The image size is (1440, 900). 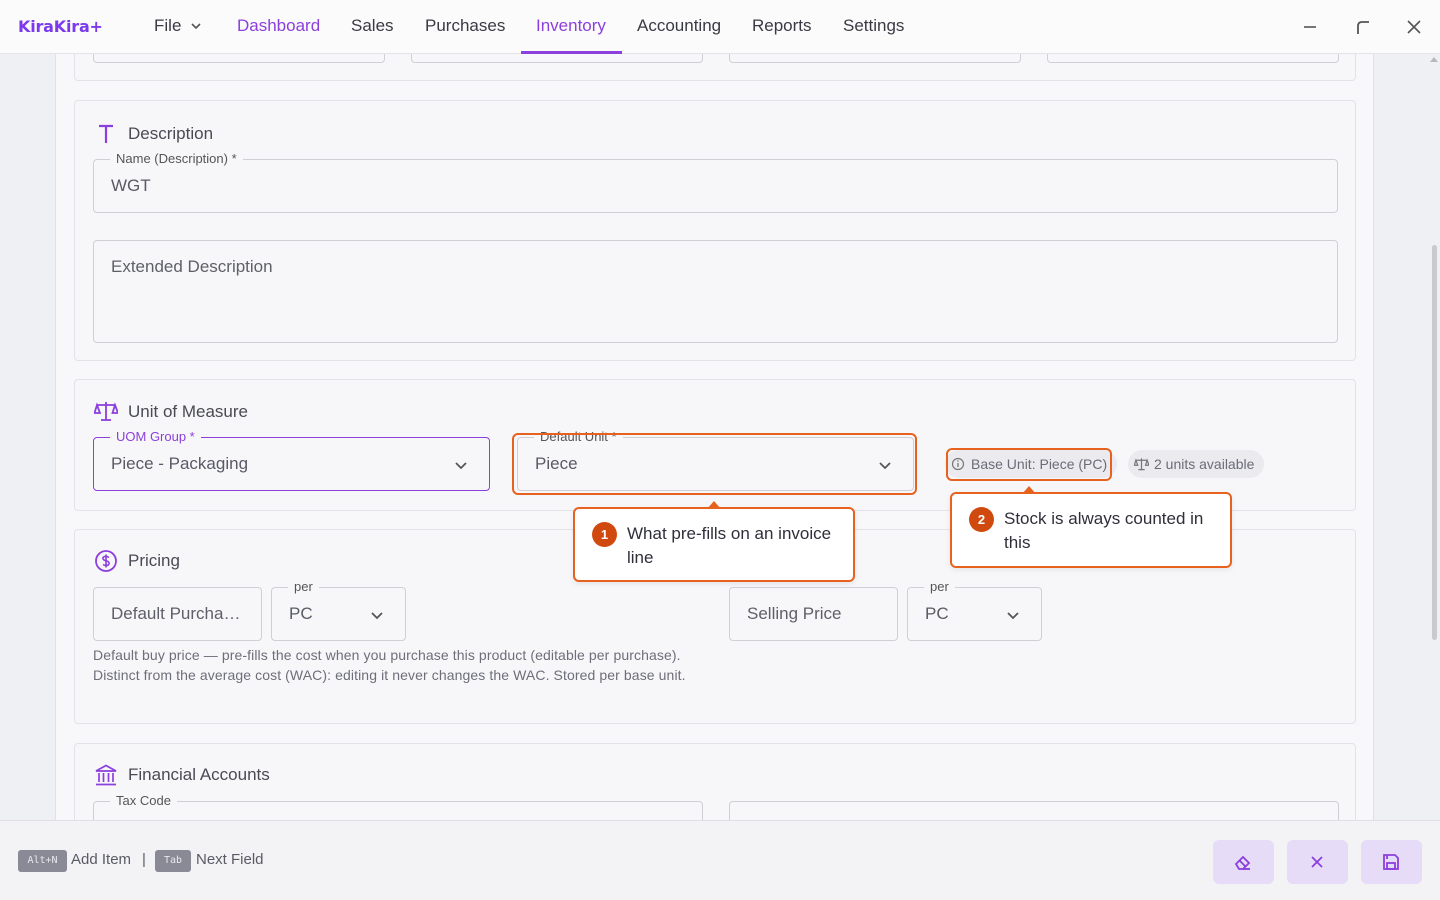 I want to click on kbd-tab: Tab, so click(x=173, y=861).